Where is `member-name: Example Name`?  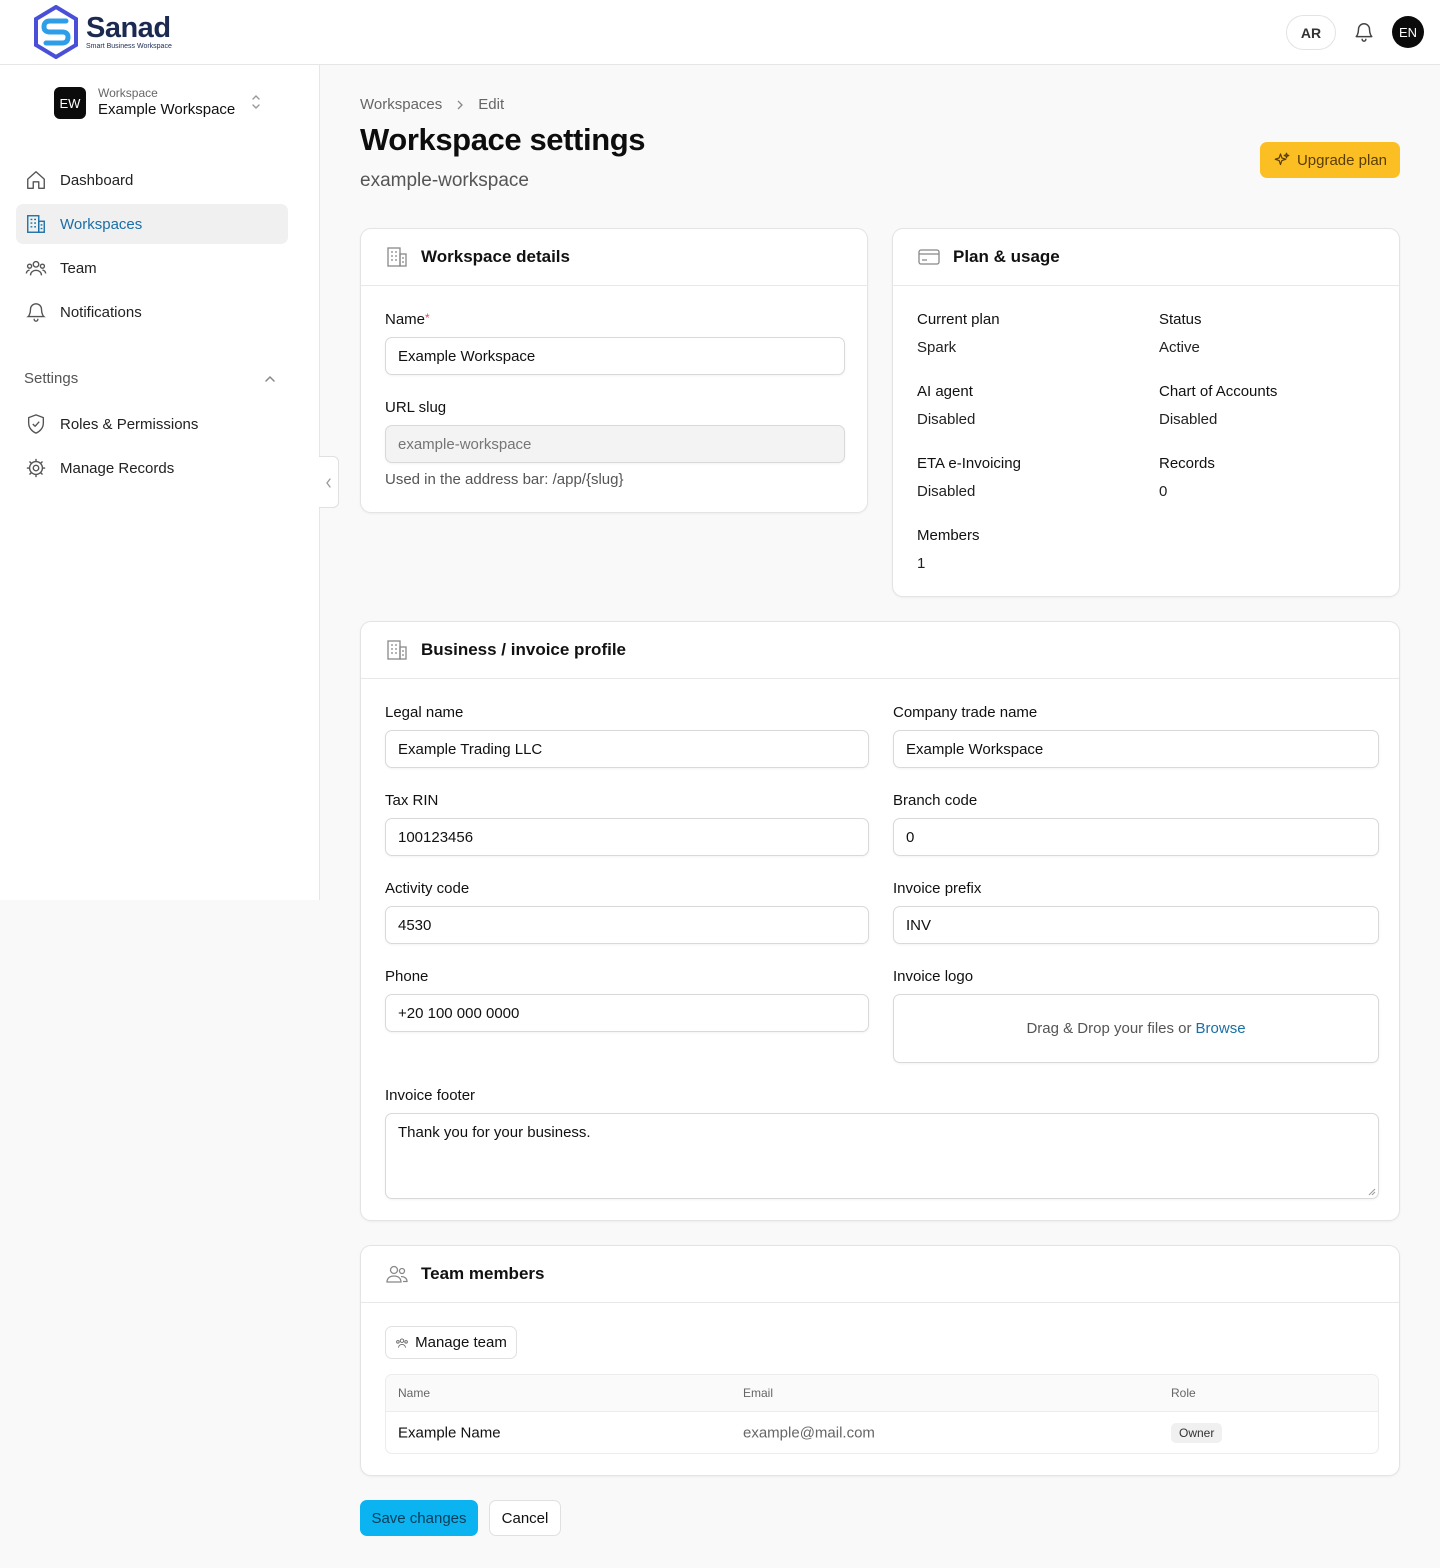
member-name: Example Name is located at coordinates (449, 1433).